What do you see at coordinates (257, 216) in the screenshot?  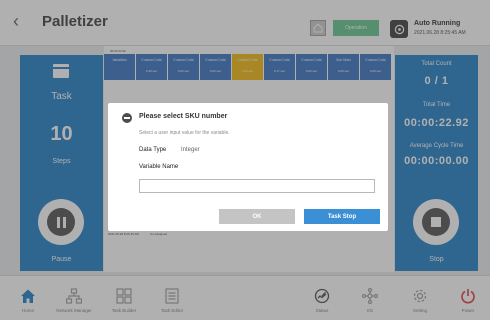 I see `ok-button: OK` at bounding box center [257, 216].